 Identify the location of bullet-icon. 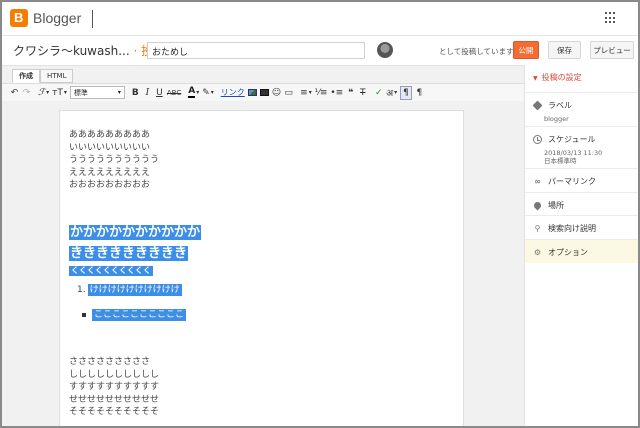
(84, 314).